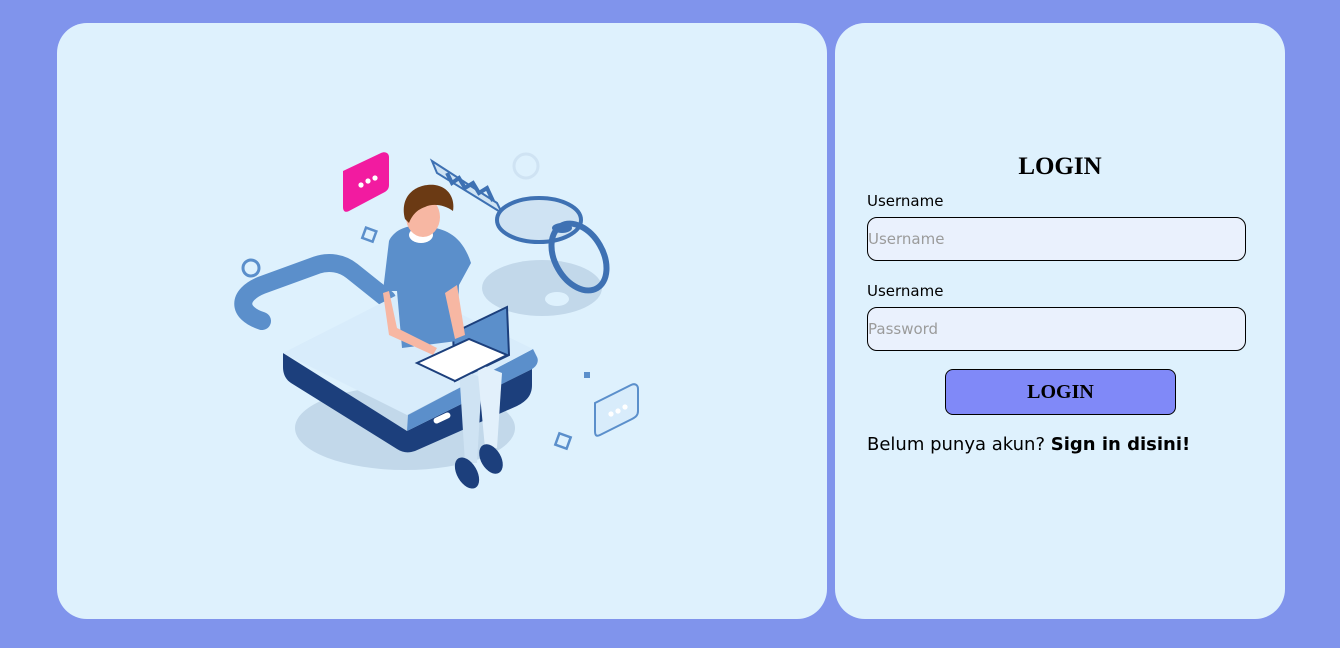 The width and height of the screenshot is (1340, 648). Describe the element at coordinates (1120, 444) in the screenshot. I see `signup-link: Sign in disini!` at that location.